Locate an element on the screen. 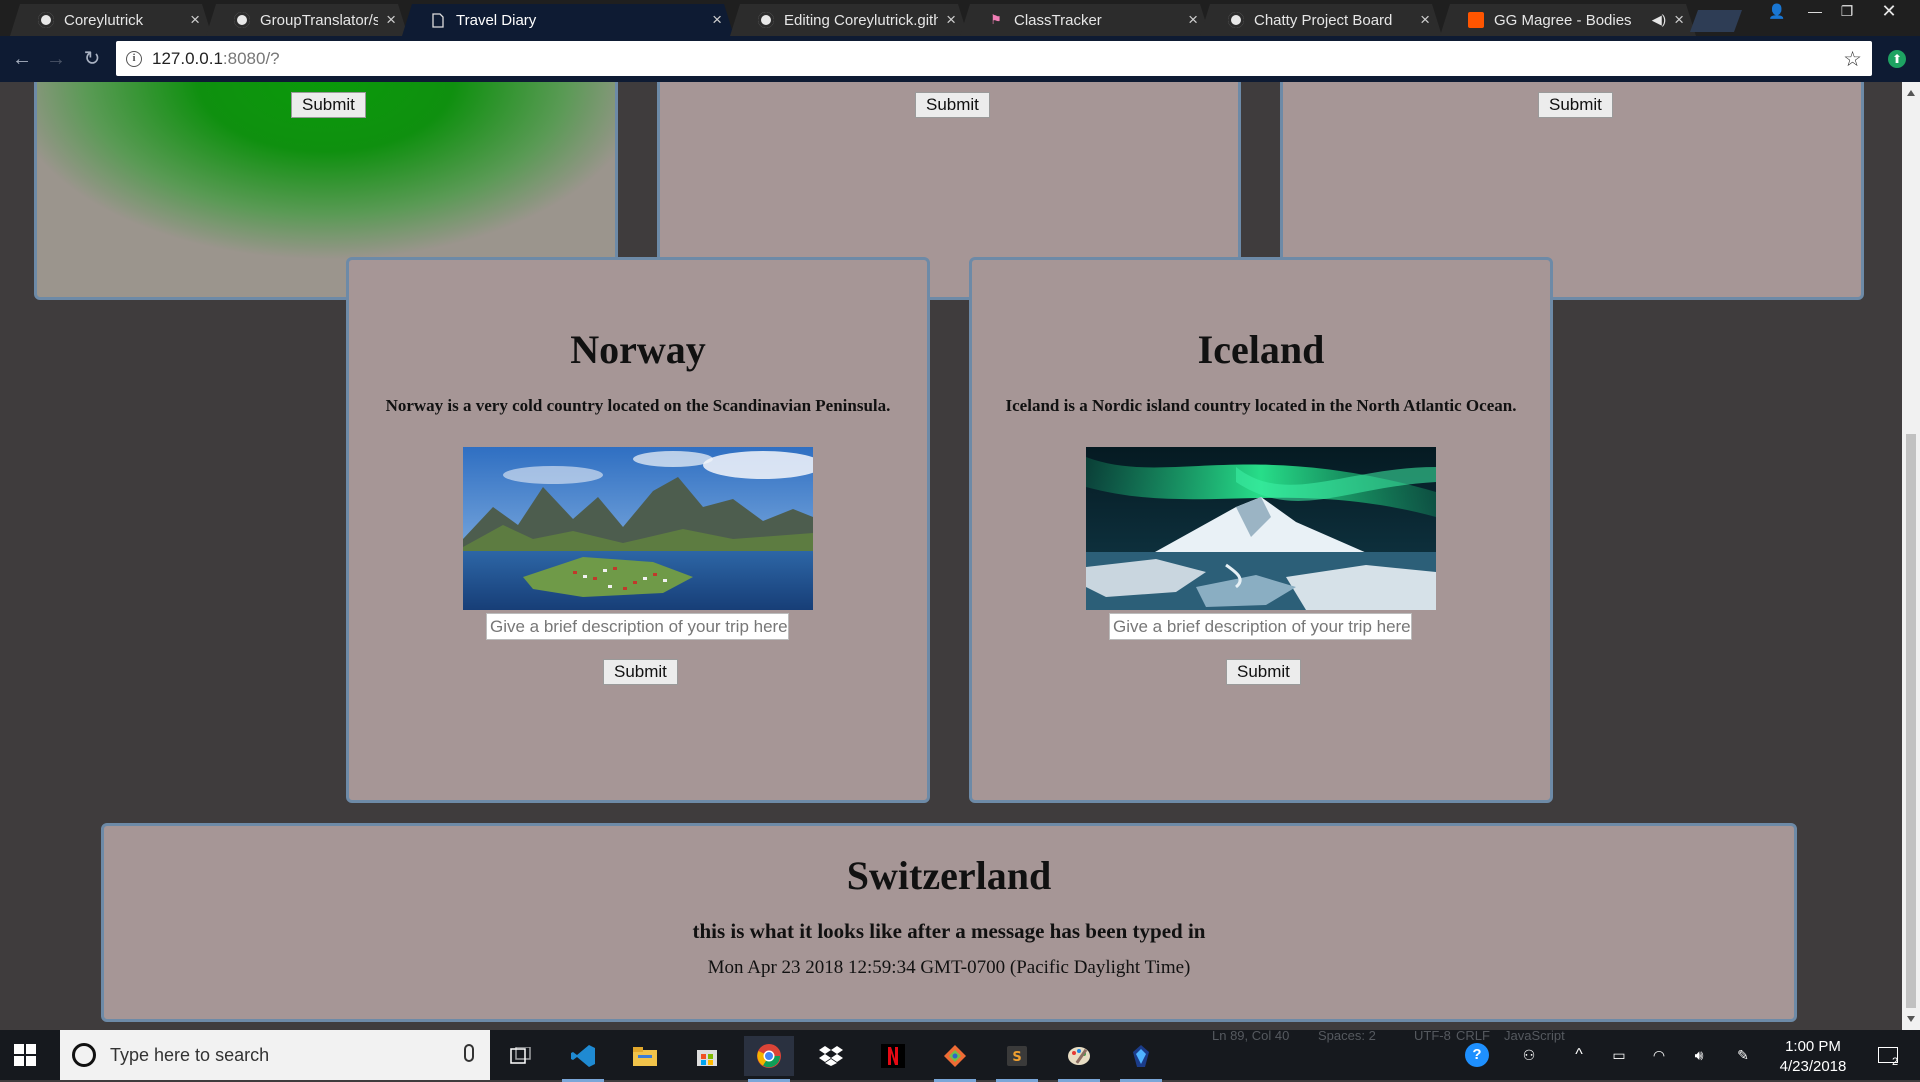 This screenshot has width=1920, height=1082. action-center-icon: 2 is located at coordinates (1888, 1055).